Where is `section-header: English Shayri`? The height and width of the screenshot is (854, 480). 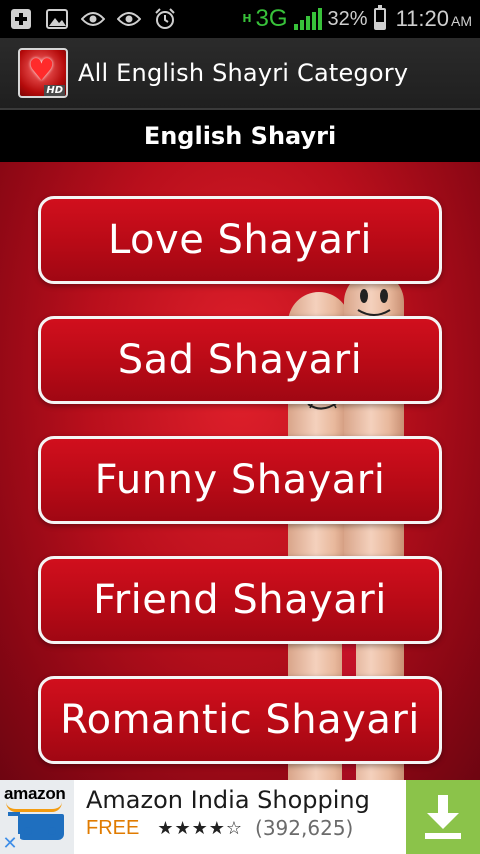
section-header: English Shayri is located at coordinates (240, 136).